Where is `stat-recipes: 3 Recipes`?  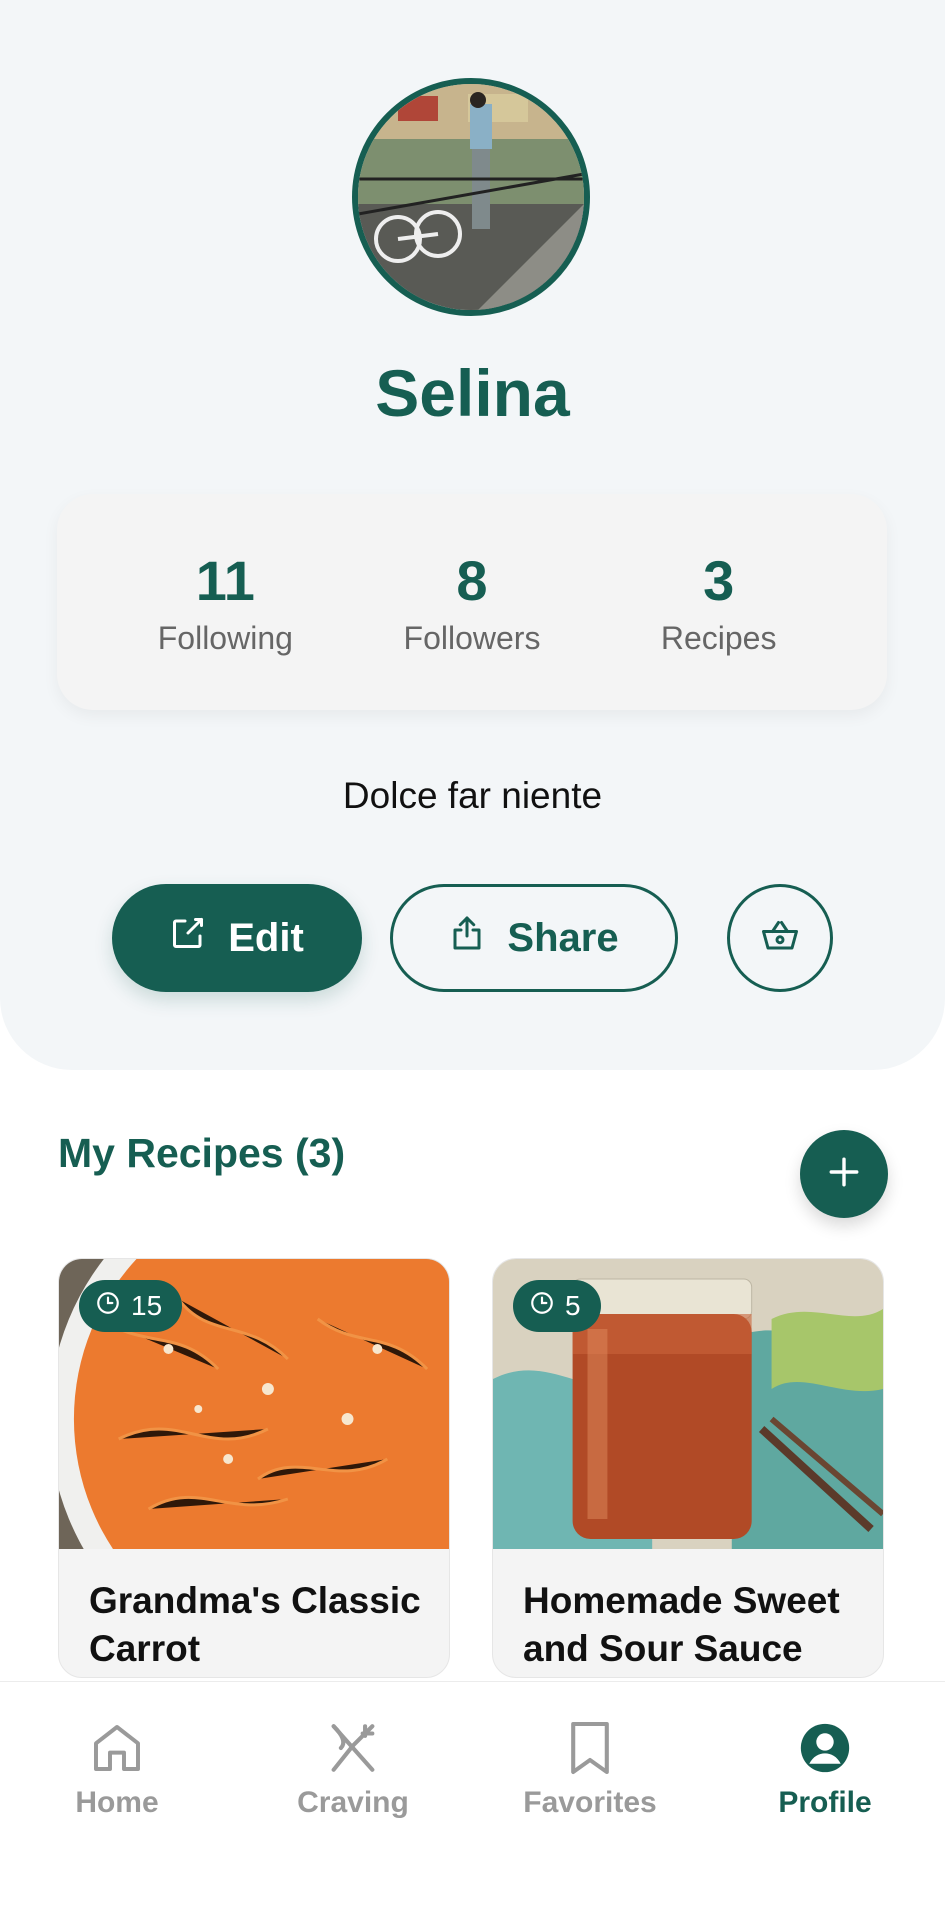 stat-recipes: 3 Recipes is located at coordinates (719, 602).